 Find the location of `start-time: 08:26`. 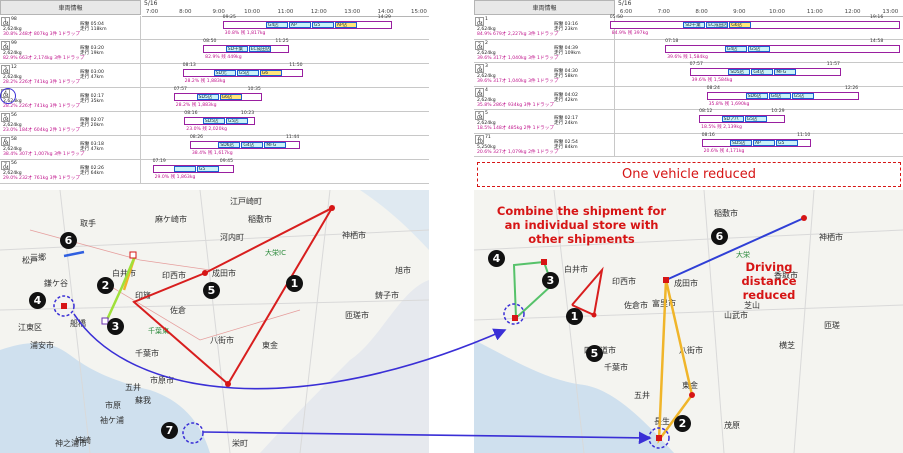

start-time: 08:26 is located at coordinates (196, 137).